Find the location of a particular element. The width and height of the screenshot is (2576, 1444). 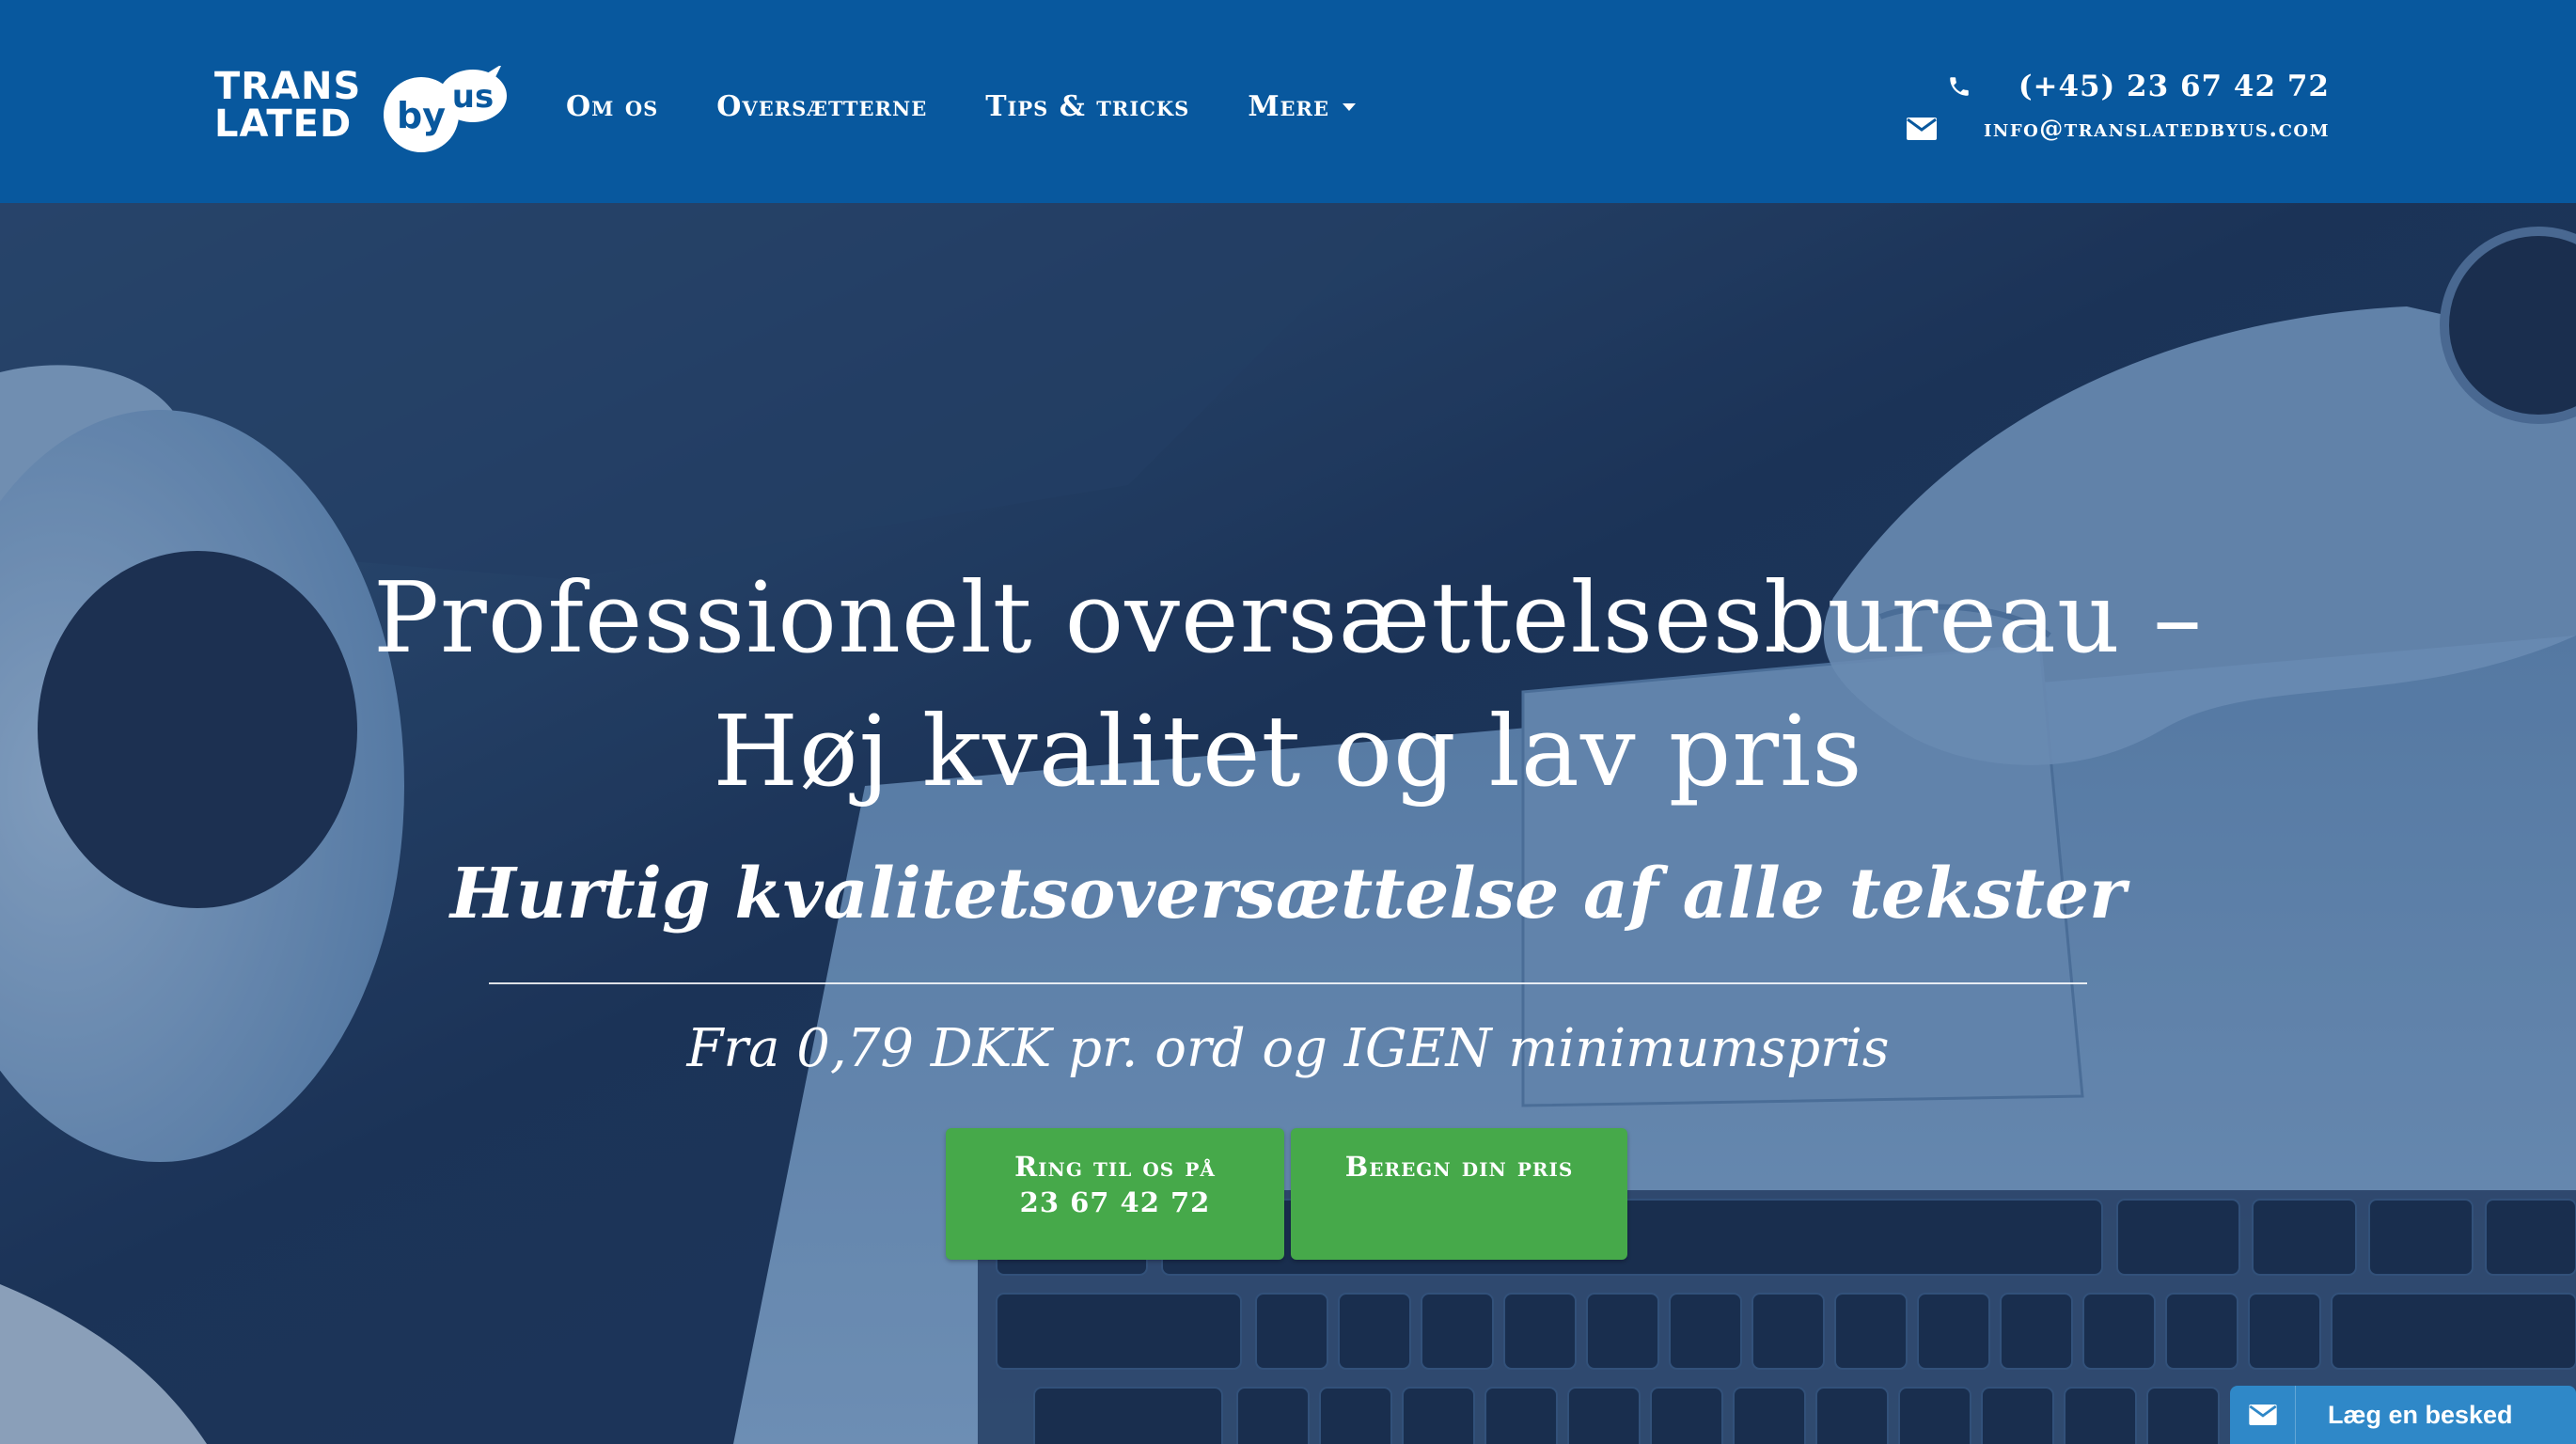

contact-email-row: info@translatedbyus.com is located at coordinates (2118, 128).